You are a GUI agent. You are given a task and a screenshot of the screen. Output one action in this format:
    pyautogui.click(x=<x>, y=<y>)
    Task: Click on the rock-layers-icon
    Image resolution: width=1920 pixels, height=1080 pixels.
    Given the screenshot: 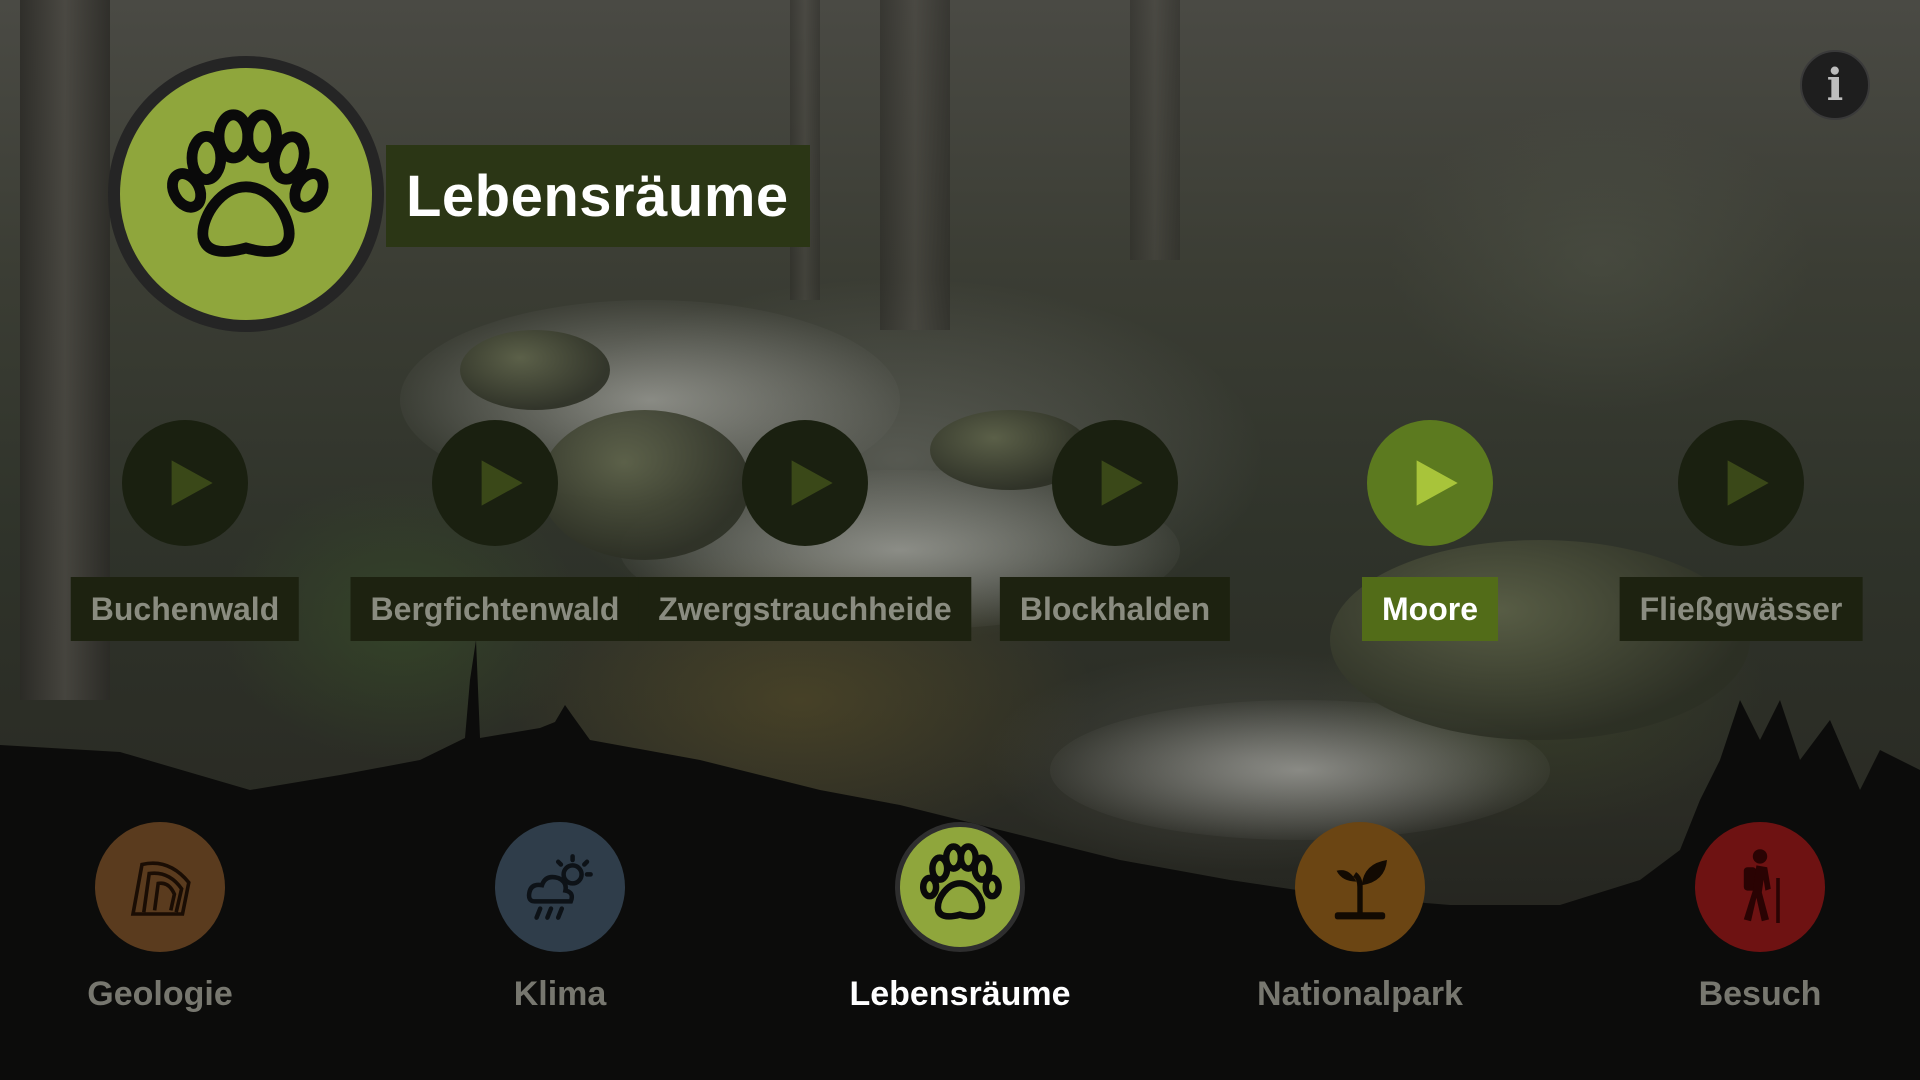 What is the action you would take?
    pyautogui.click(x=160, y=888)
    